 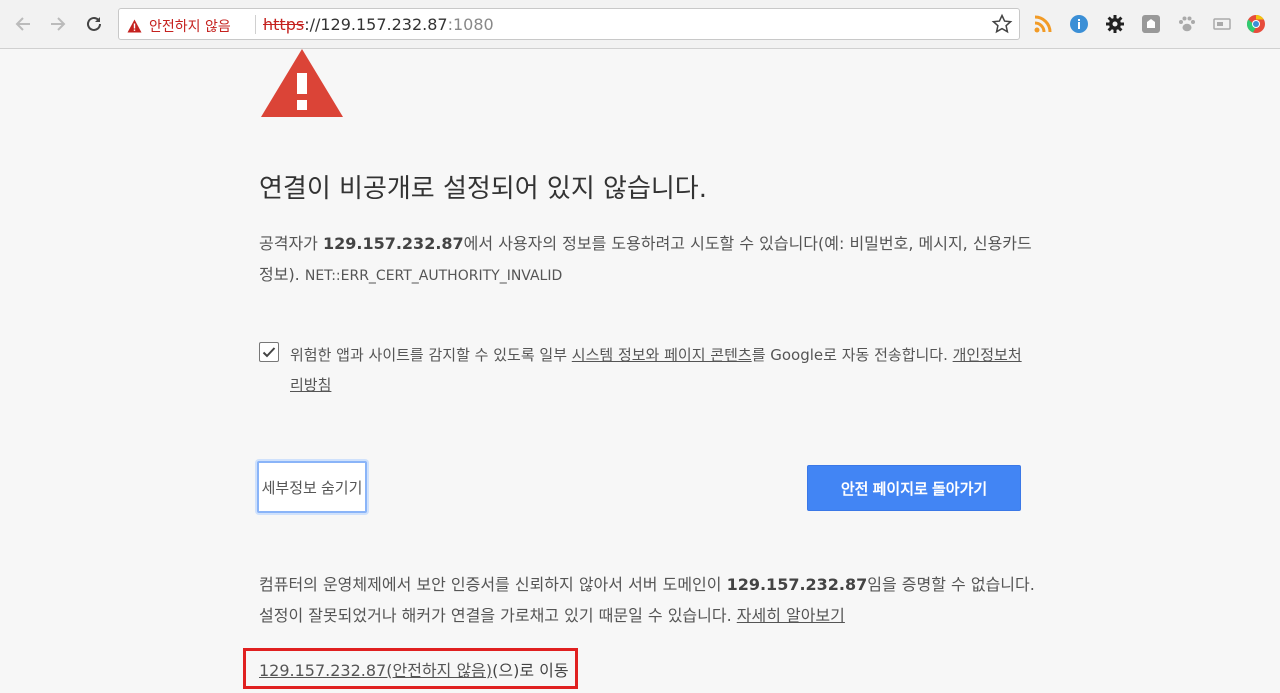 What do you see at coordinates (1043, 24) in the screenshot?
I see `rss-icon` at bounding box center [1043, 24].